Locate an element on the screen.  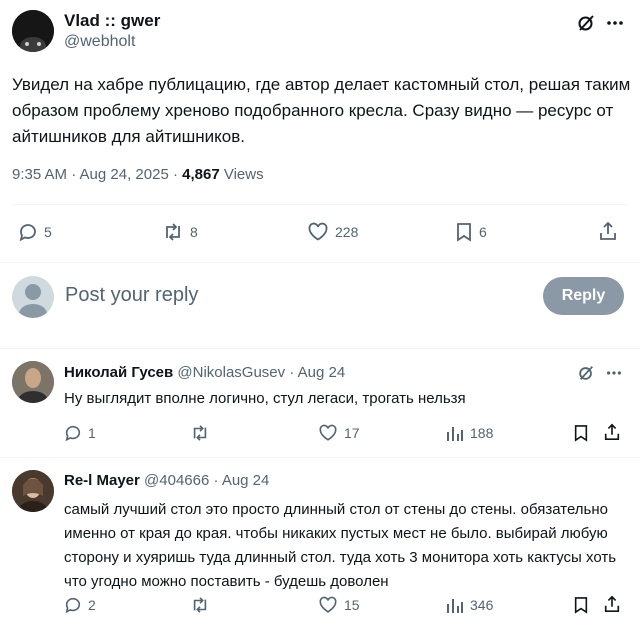
main-tweet-author-name: Vlad :: gwer is located at coordinates (112, 21).